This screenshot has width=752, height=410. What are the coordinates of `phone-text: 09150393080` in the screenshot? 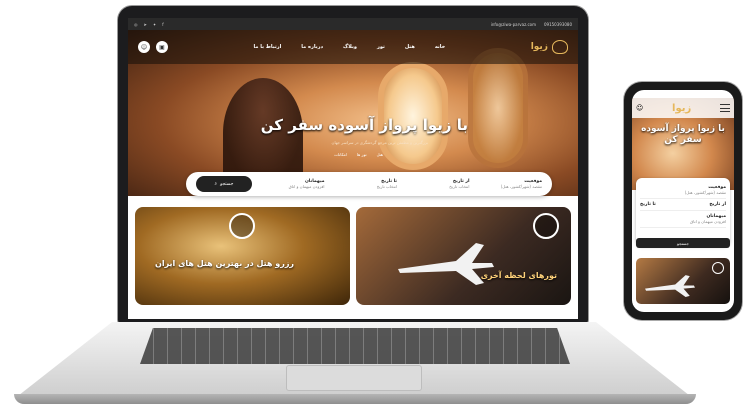 It's located at (558, 24).